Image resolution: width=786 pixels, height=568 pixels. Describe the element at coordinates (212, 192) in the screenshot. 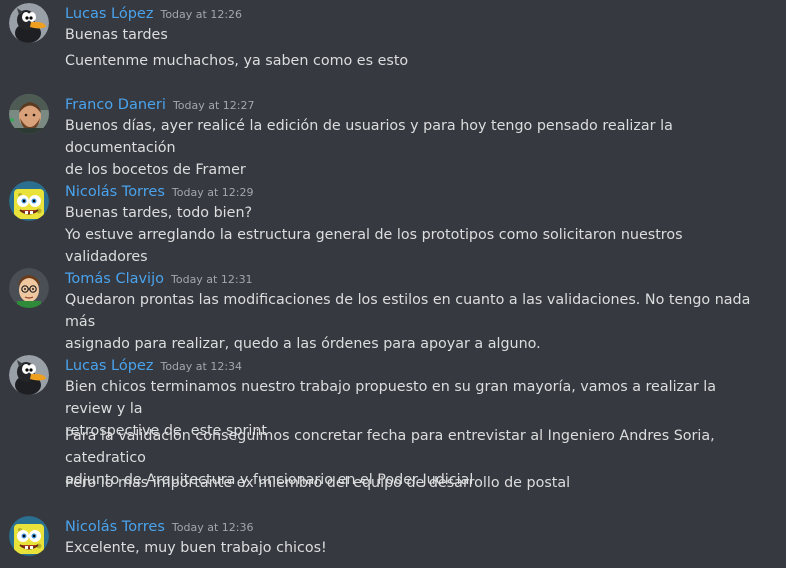

I see `timestamp: Today at 12:29` at that location.